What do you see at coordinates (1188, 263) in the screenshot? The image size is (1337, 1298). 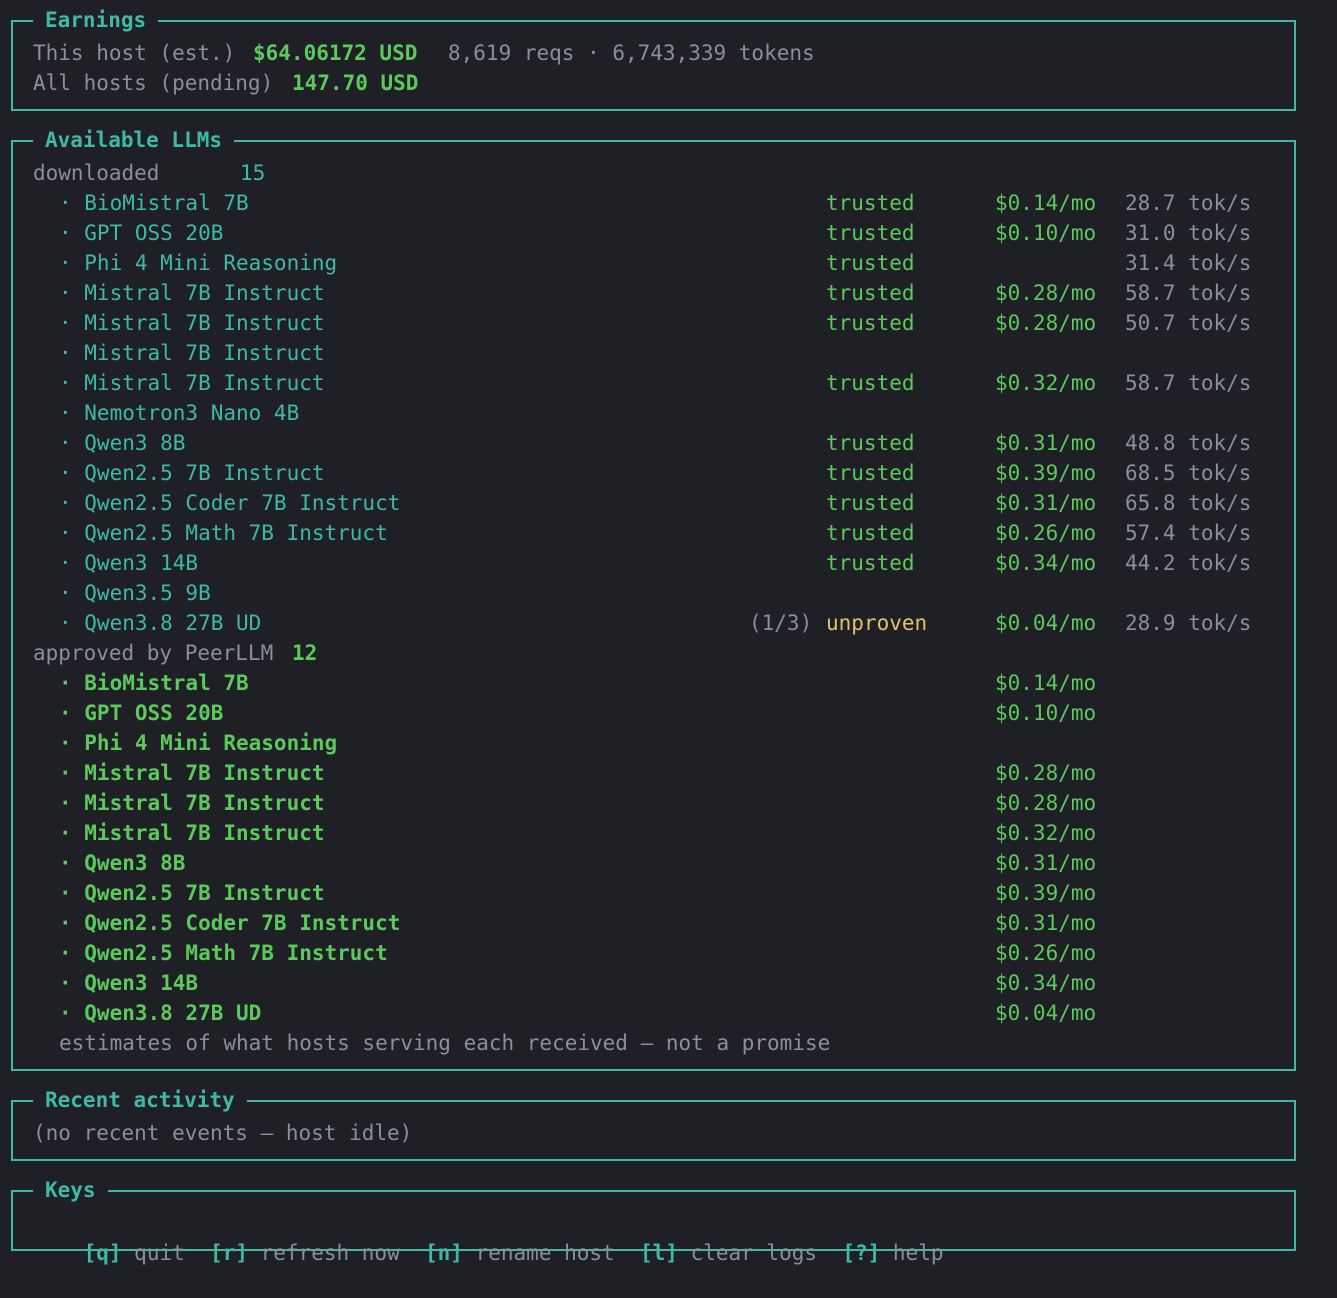 I see `model-speed: 31.4 tok/s` at bounding box center [1188, 263].